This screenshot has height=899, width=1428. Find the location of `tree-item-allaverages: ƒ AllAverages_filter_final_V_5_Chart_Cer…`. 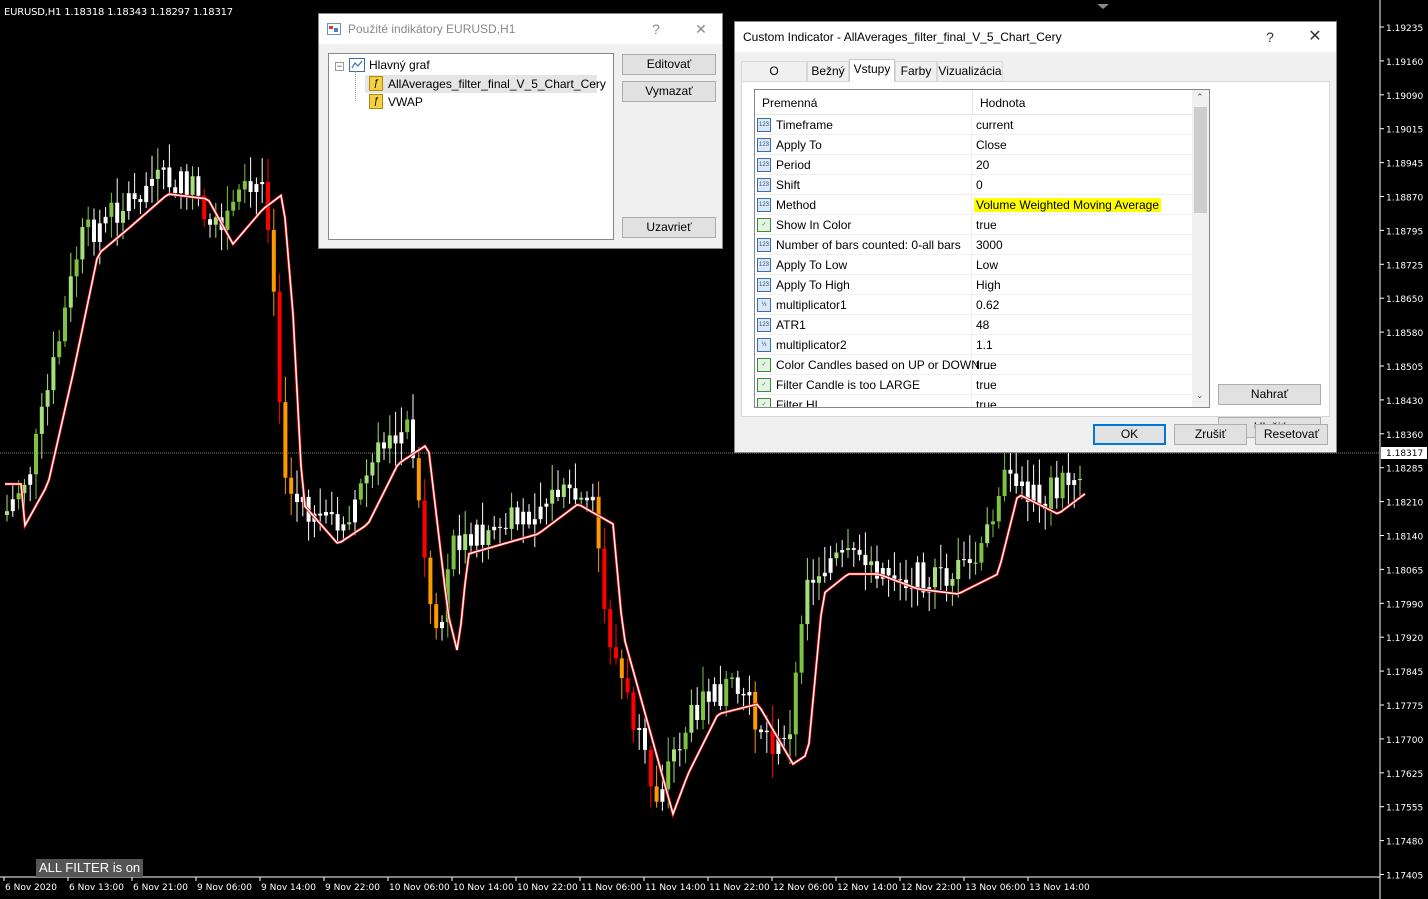

tree-item-allaverages: ƒ AllAverages_filter_final_V_5_Chart_Cer… is located at coordinates (485, 84).